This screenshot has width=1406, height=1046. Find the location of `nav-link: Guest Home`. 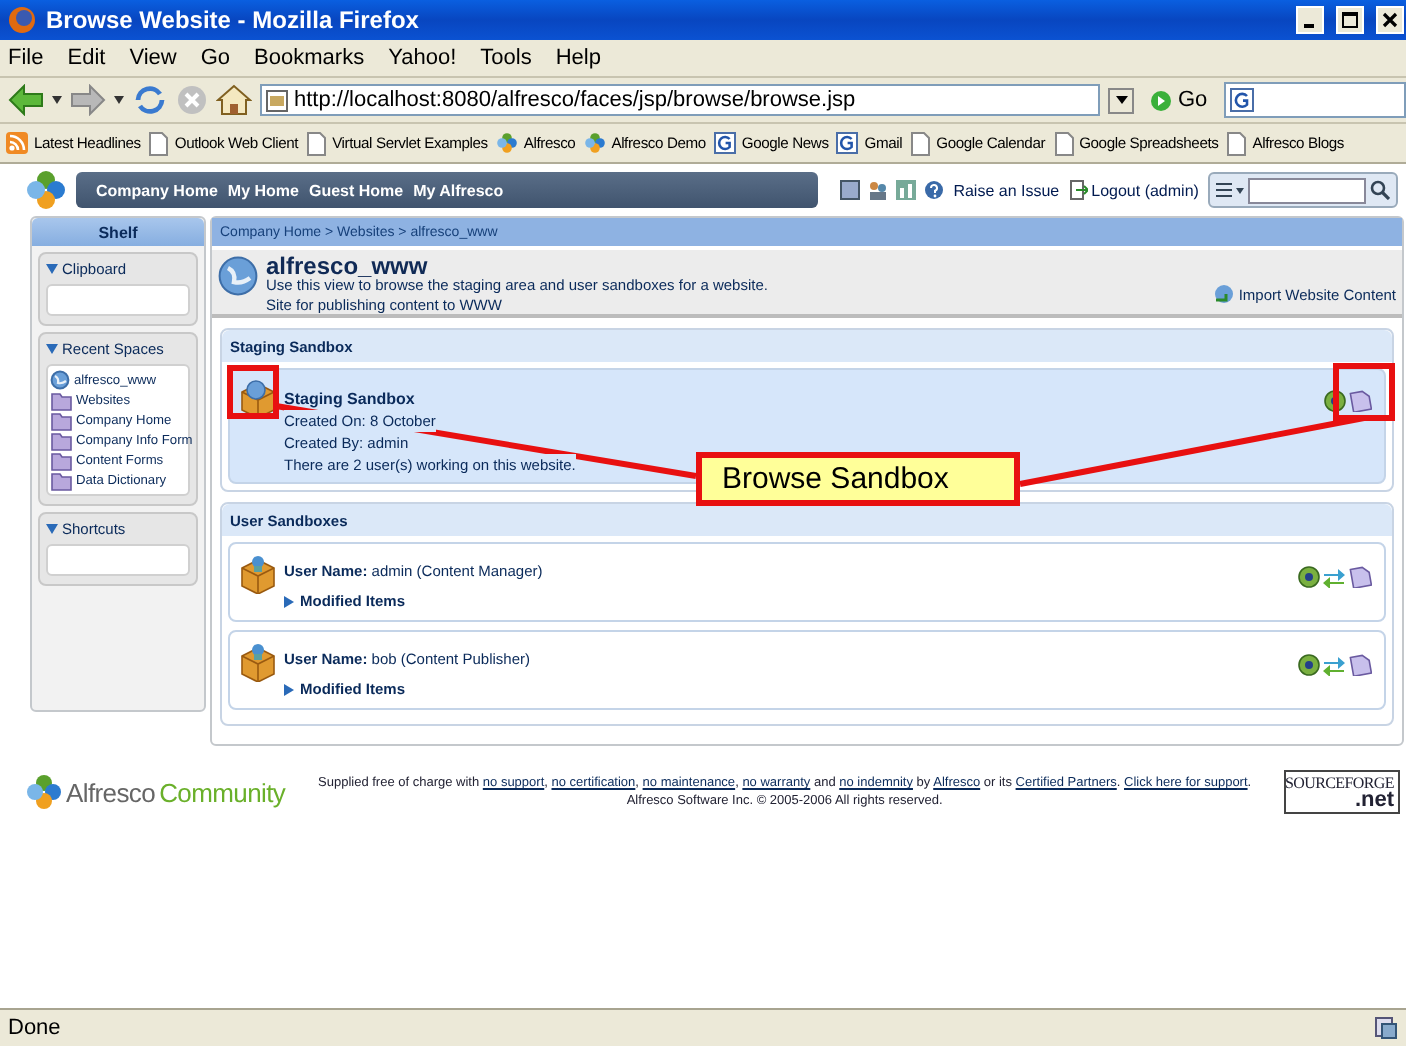

nav-link: Guest Home is located at coordinates (356, 190).